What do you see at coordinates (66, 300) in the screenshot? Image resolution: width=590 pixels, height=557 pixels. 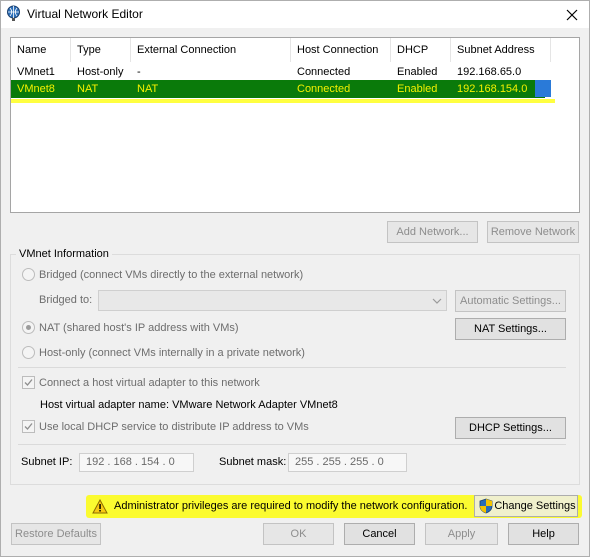 I see `bridged-to-label: Bridged to:` at bounding box center [66, 300].